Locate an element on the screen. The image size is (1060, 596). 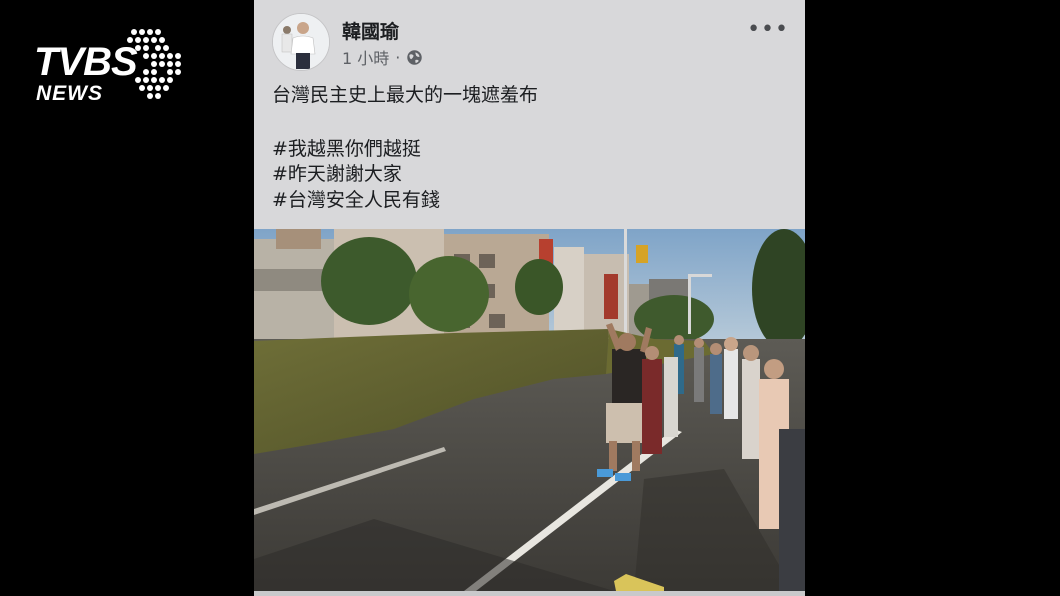
logo-dot-pattern-icon is located at coordinates (154, 64).